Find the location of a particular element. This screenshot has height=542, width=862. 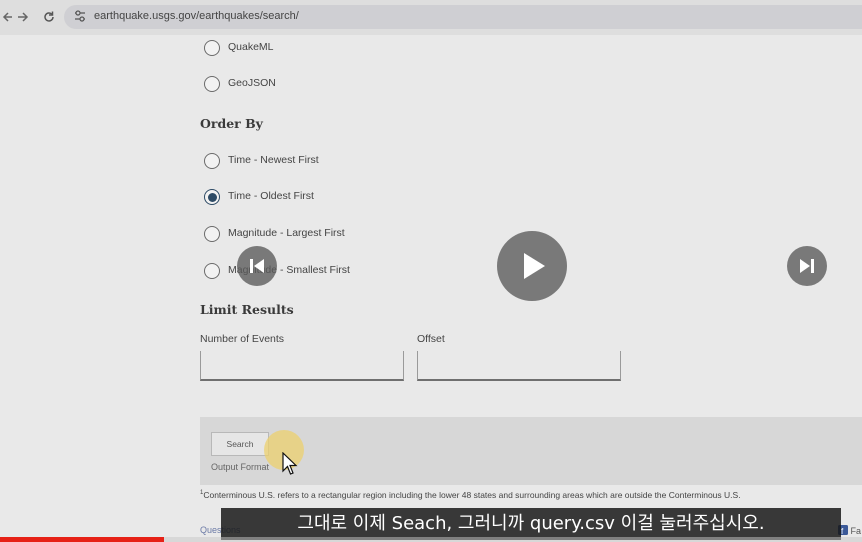

play-icon is located at coordinates (534, 266).